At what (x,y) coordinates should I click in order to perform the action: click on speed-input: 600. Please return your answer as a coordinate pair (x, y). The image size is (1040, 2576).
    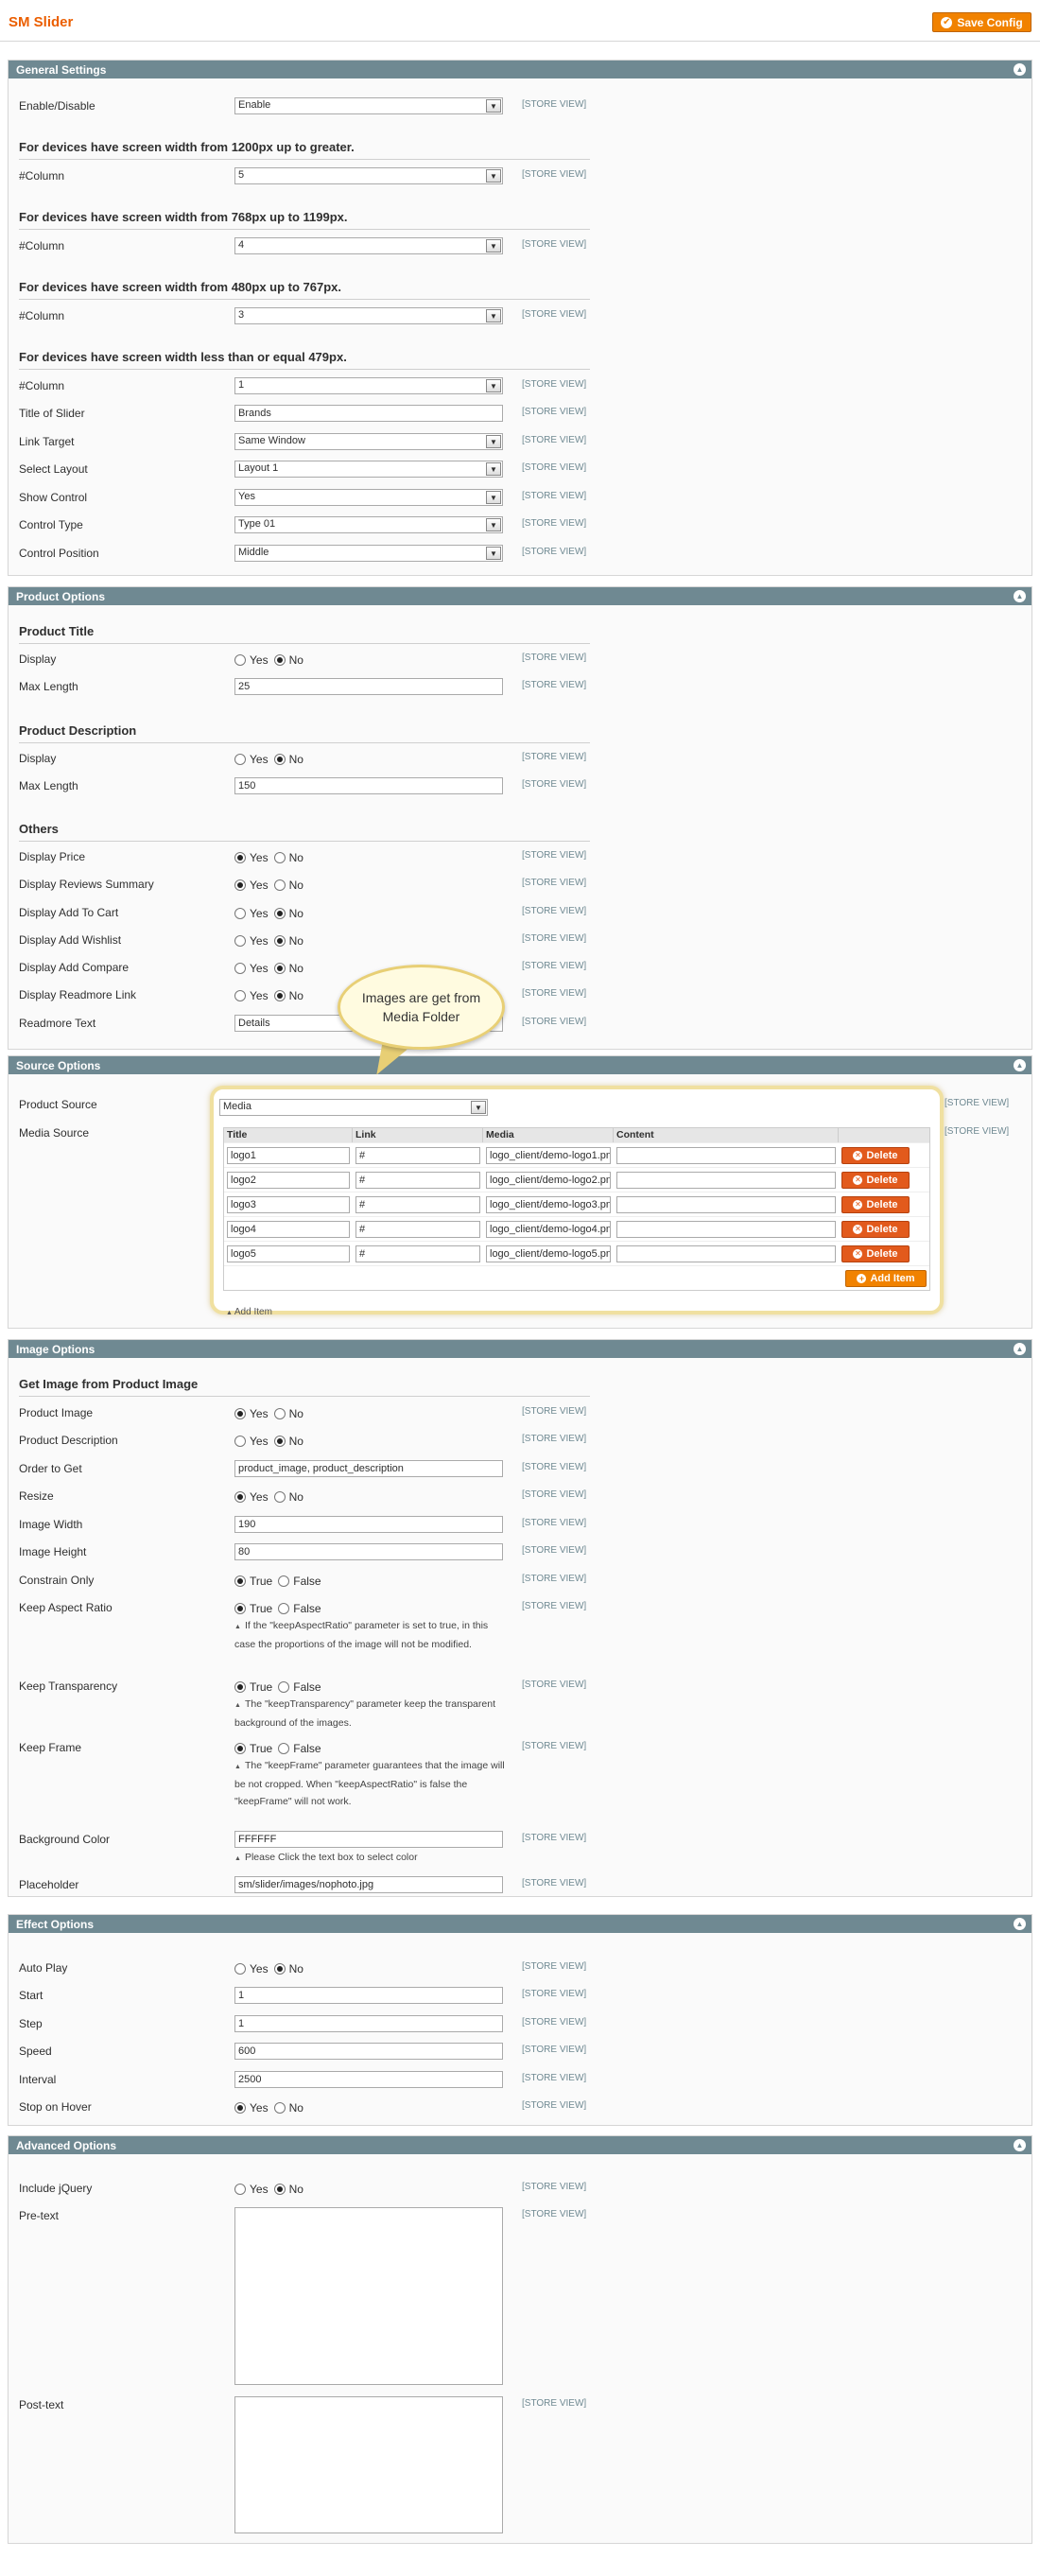
    Looking at the image, I should click on (368, 2051).